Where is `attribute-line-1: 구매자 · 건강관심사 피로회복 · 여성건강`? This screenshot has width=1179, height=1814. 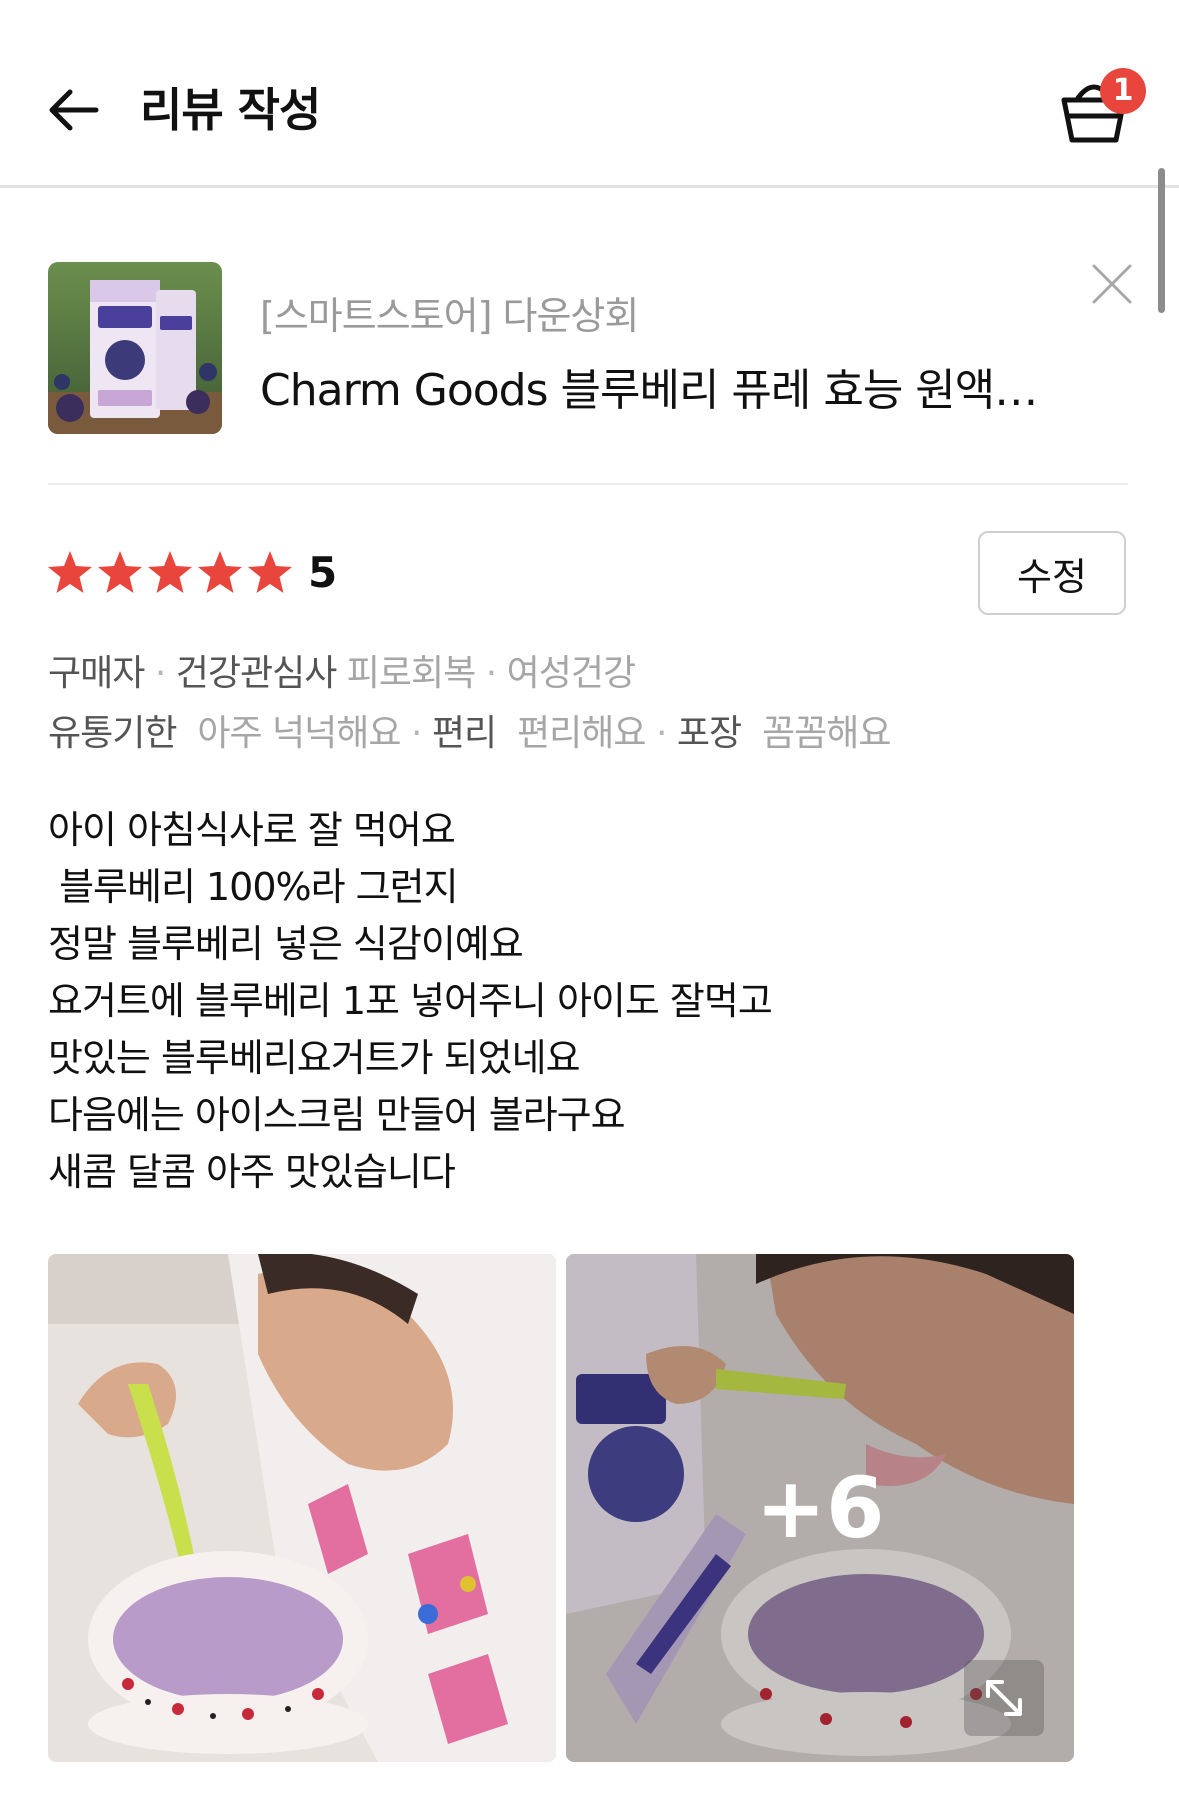 attribute-line-1: 구매자 · 건강관심사 피로회복 · 여성건강 is located at coordinates (342, 670).